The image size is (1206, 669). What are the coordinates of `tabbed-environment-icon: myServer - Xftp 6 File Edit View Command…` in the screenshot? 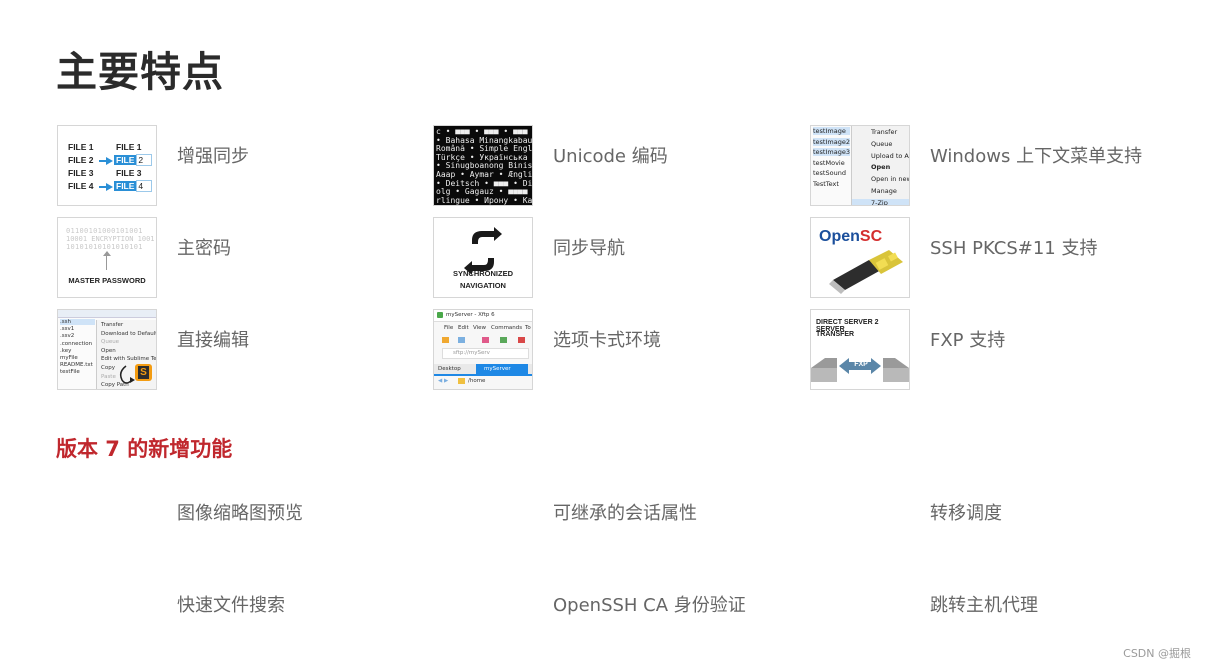 It's located at (483, 349).